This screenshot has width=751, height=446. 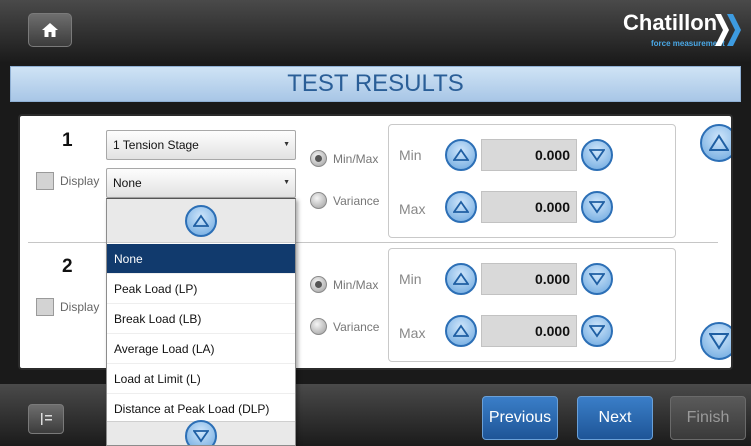 I want to click on top-bar: Chatillon force measurement, so click(x=375, y=31).